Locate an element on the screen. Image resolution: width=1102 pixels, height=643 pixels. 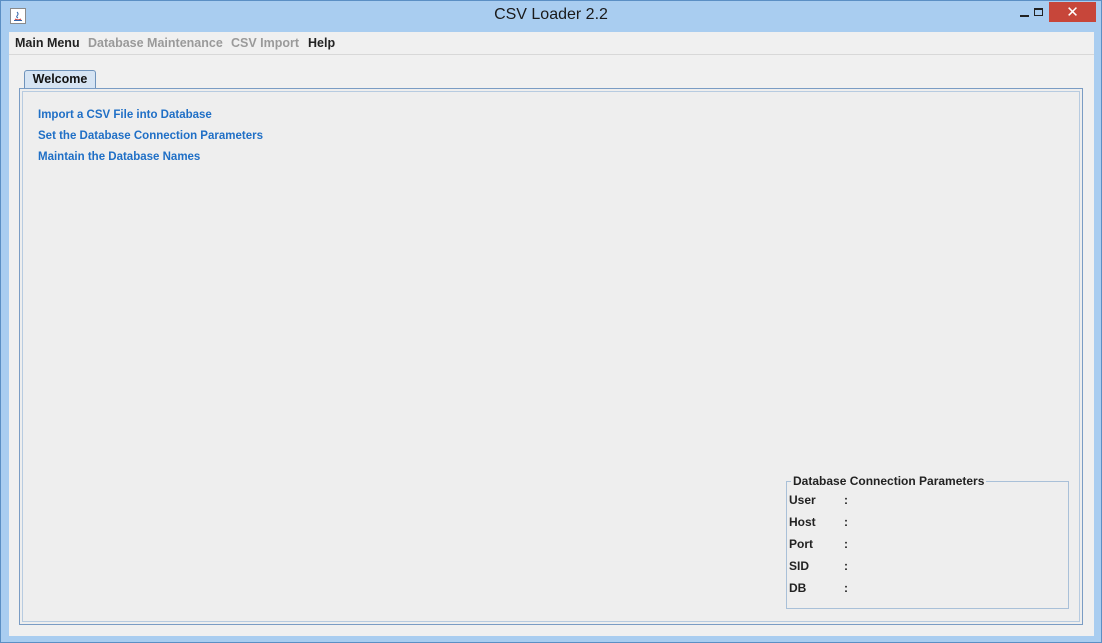
tab-welcome: Welcome is located at coordinates (60, 79).